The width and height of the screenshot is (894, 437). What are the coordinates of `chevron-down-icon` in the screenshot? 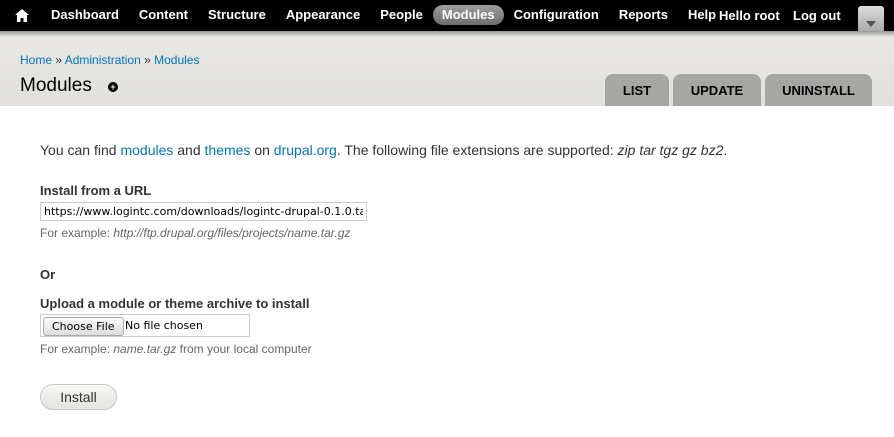 It's located at (871, 24).